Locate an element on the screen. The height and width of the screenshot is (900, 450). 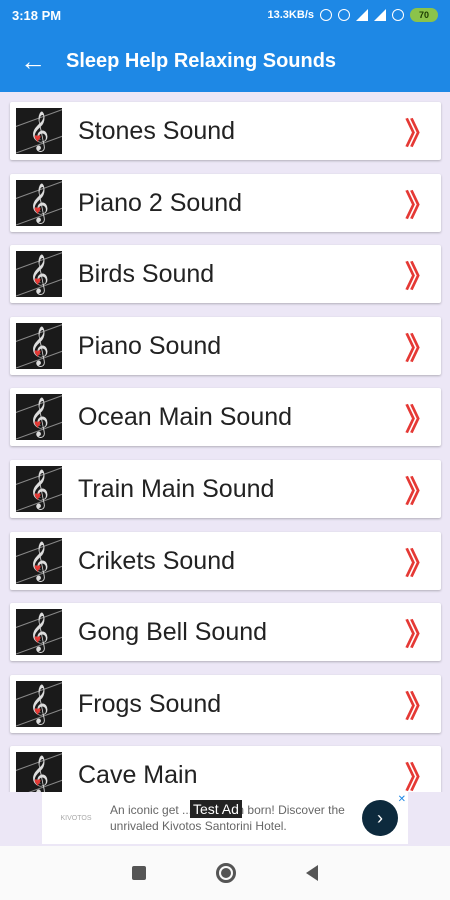
sound-label: Stones Sound is located at coordinates (157, 130).